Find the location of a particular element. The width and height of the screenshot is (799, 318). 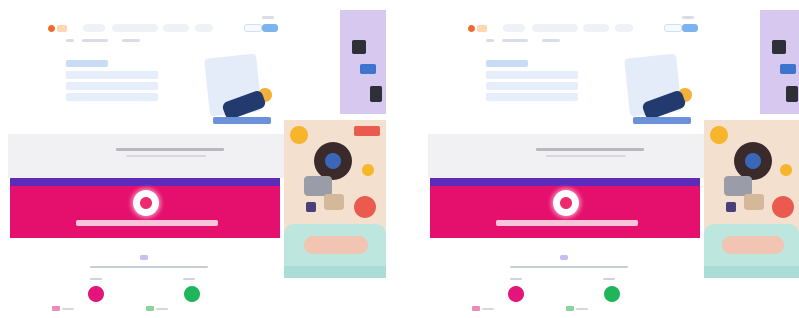

collage-tag is located at coordinates (367, 131).